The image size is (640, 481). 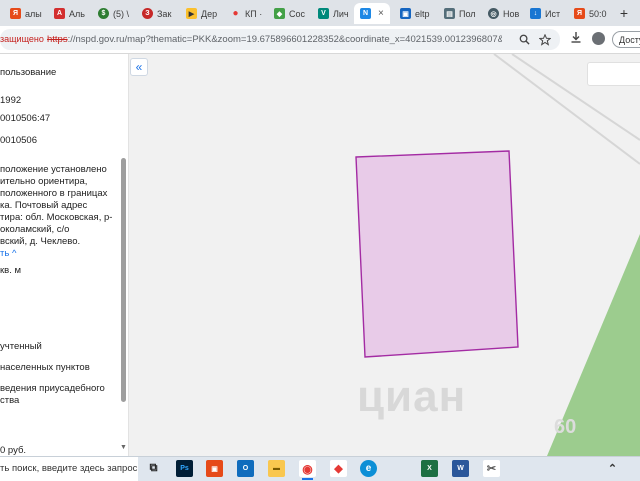 I want to click on location-pin-icon: ●, so click(x=235, y=13).